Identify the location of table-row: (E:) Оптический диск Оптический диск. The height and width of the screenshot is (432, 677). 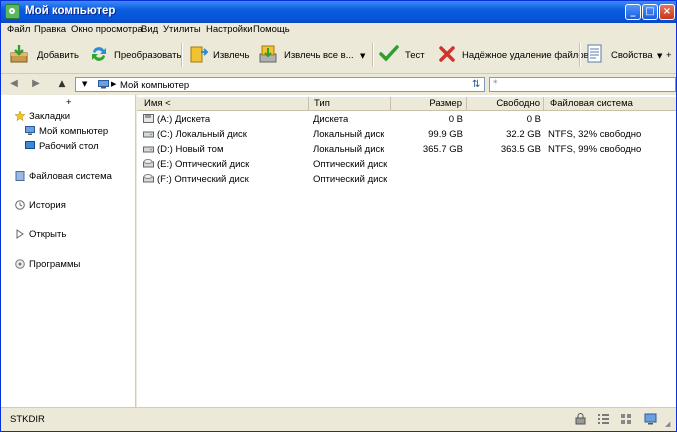
(406, 164).